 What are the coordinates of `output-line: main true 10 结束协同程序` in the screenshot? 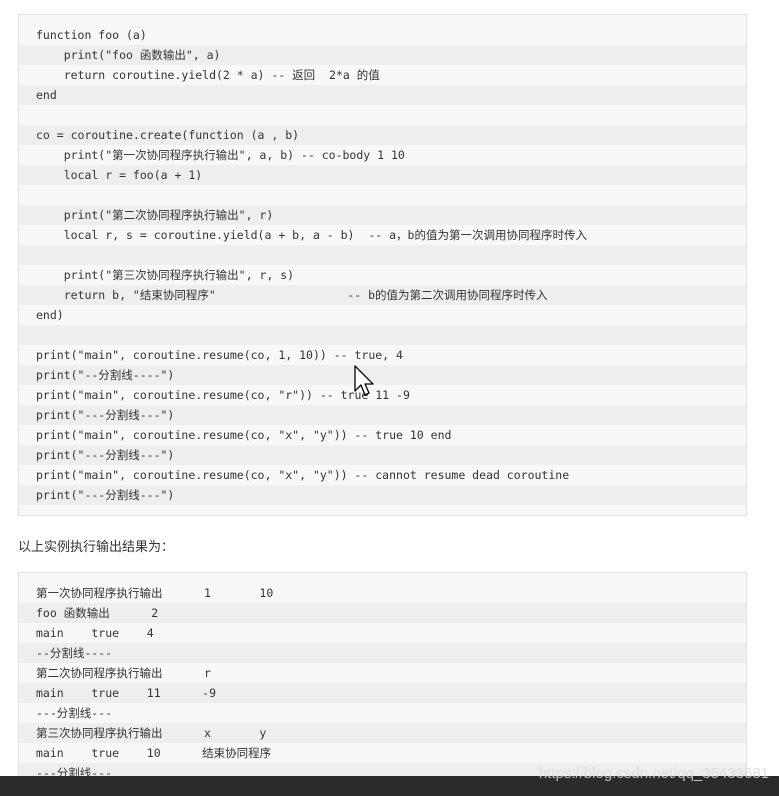 It's located at (154, 753).